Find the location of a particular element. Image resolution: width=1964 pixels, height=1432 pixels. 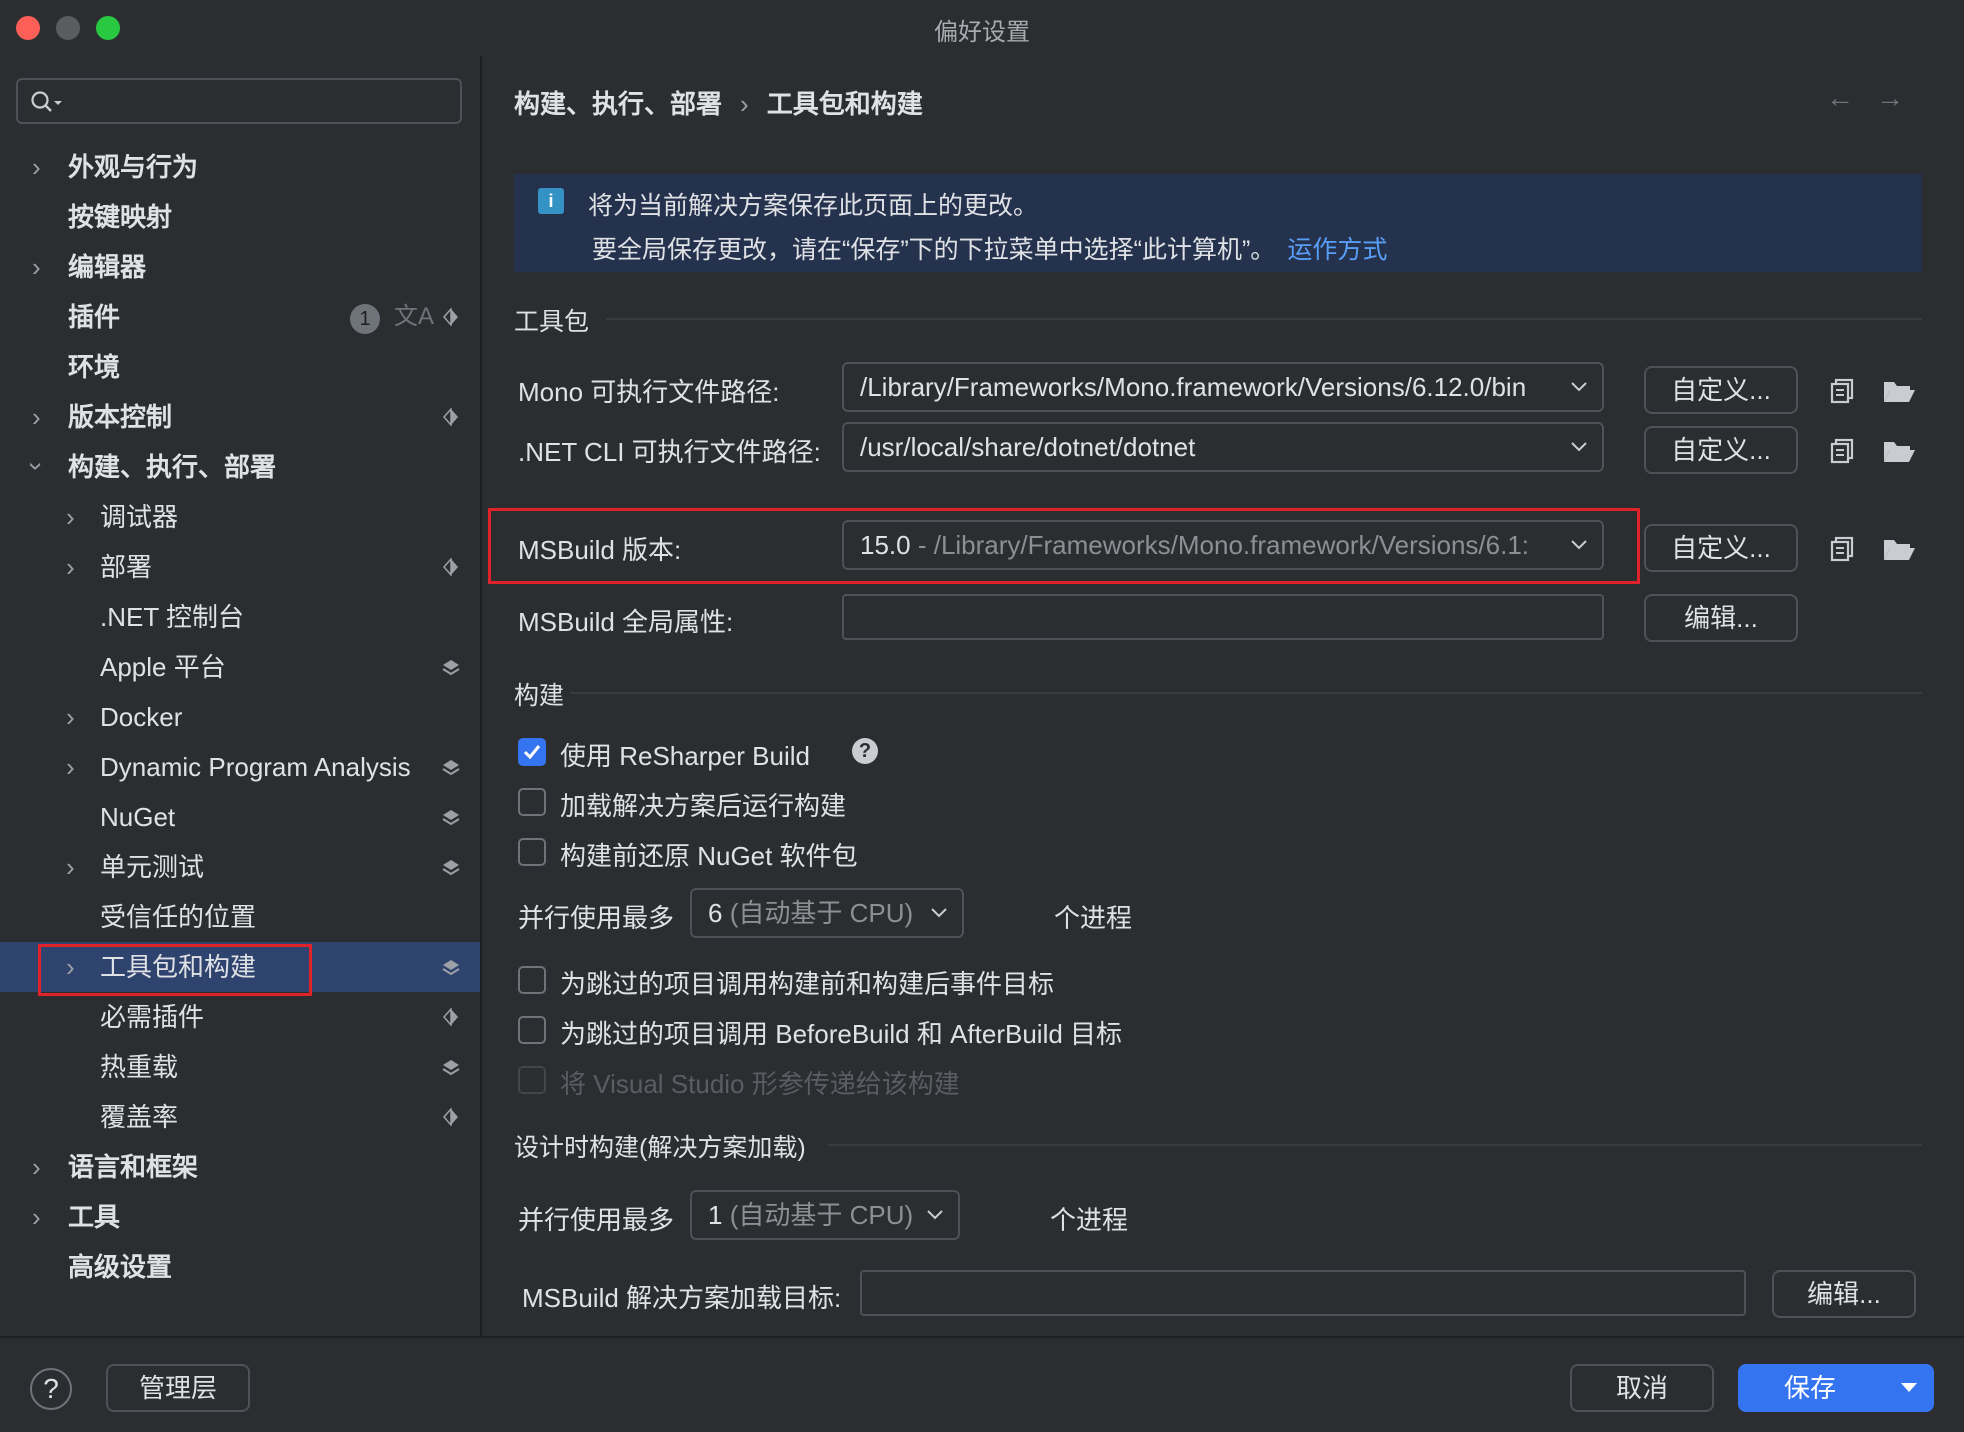

sidebar-item-label: Apple 平台 is located at coordinates (163, 667).